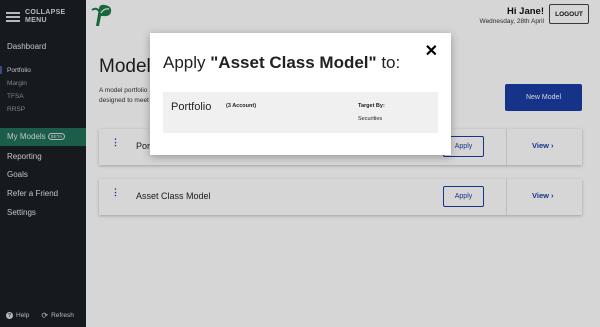 The height and width of the screenshot is (327, 600). I want to click on account-count: (3 Account), so click(241, 106).